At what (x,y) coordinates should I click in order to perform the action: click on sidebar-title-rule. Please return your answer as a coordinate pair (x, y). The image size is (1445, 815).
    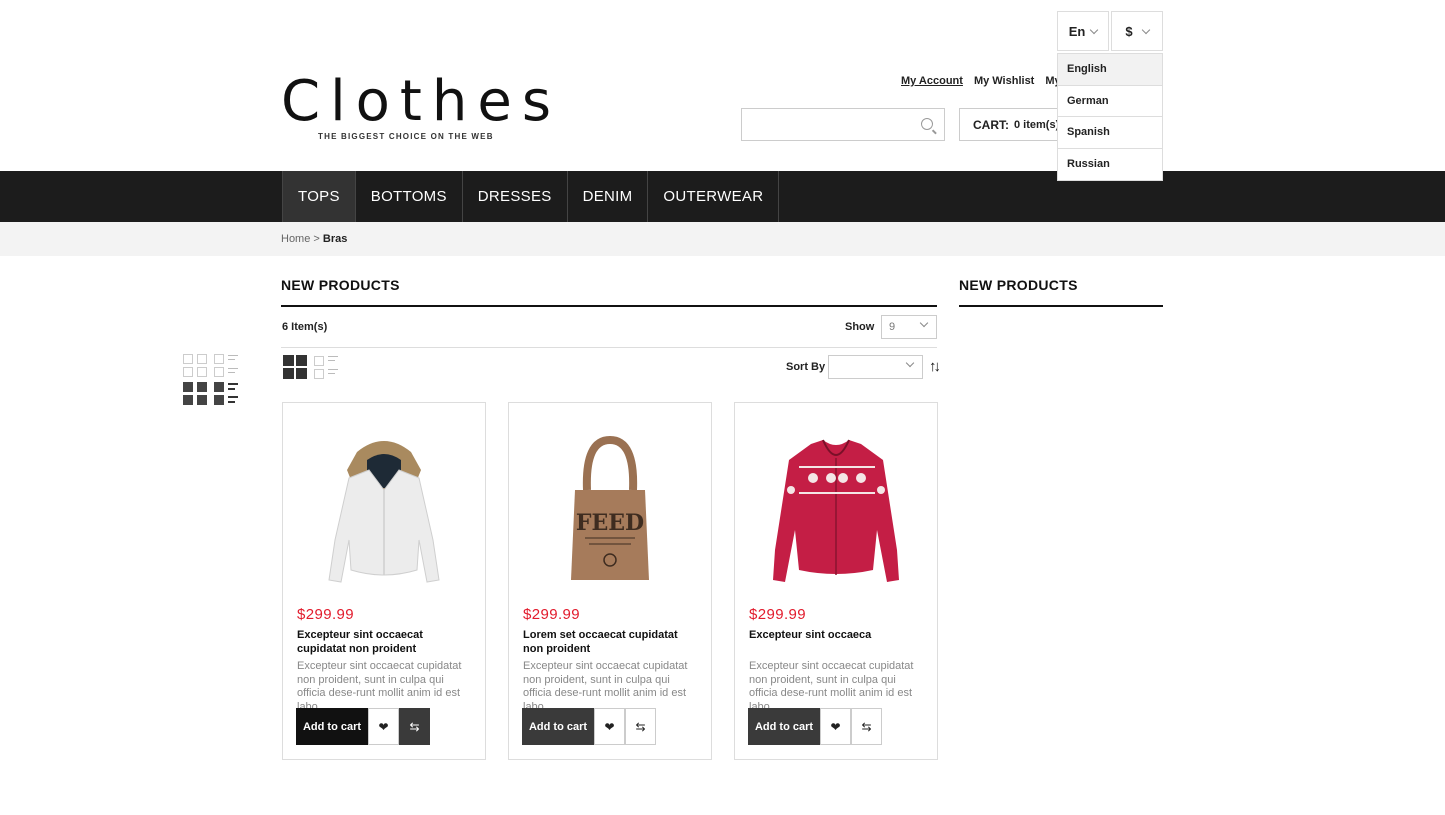
    Looking at the image, I should click on (1061, 306).